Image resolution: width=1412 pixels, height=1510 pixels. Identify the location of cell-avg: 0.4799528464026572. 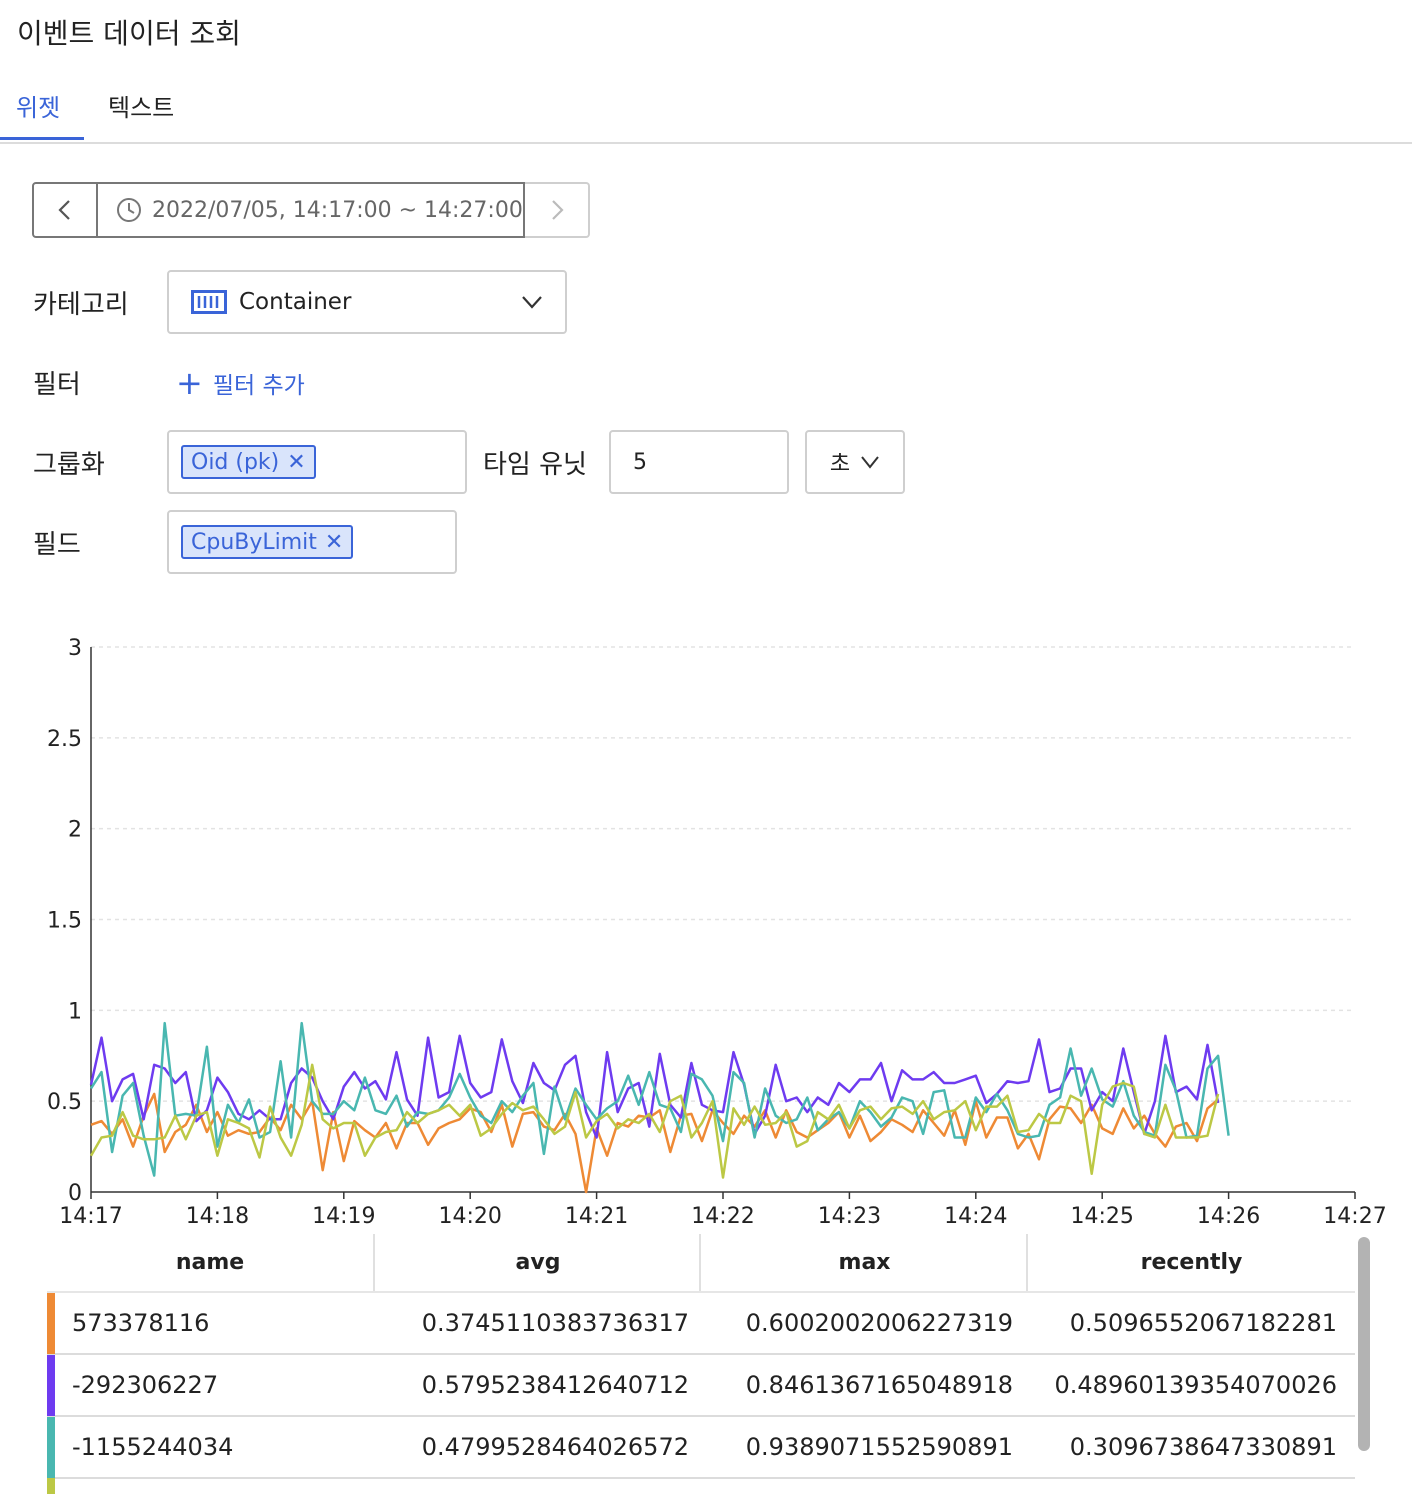
(555, 1447).